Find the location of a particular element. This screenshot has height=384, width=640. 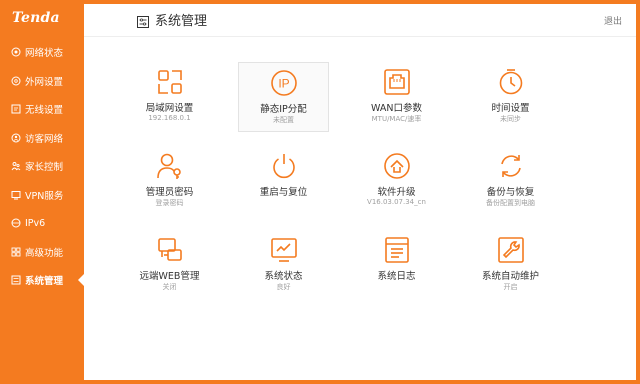

sidebar-item-label: IPv6 is located at coordinates (35, 223).